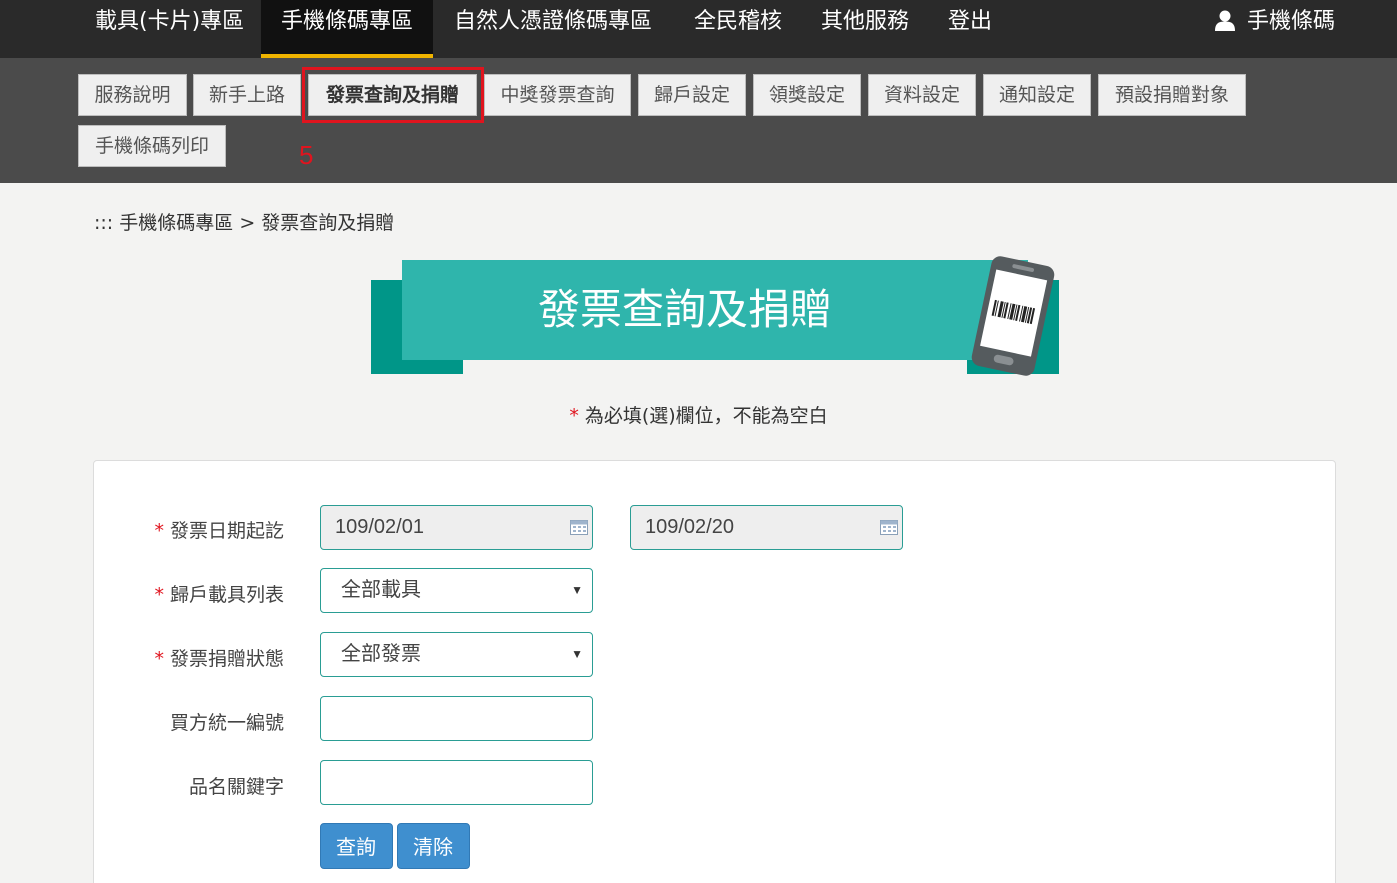 The width and height of the screenshot is (1397, 883). Describe the element at coordinates (226, 595) in the screenshot. I see `carrier-list-label-text: 歸戶載具列表` at that location.